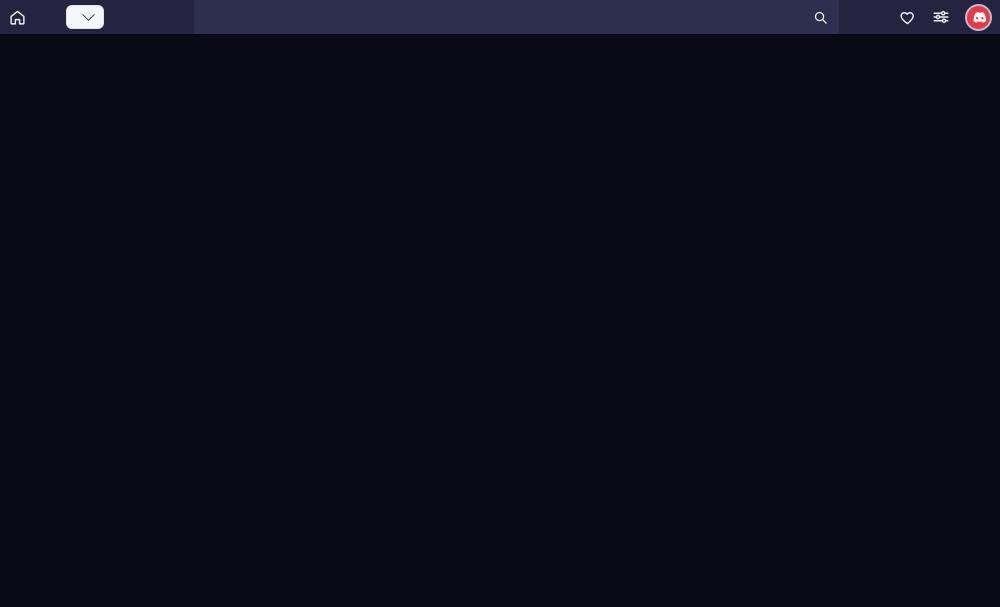 Image resolution: width=1000 pixels, height=607 pixels. I want to click on home-button, so click(17, 17).